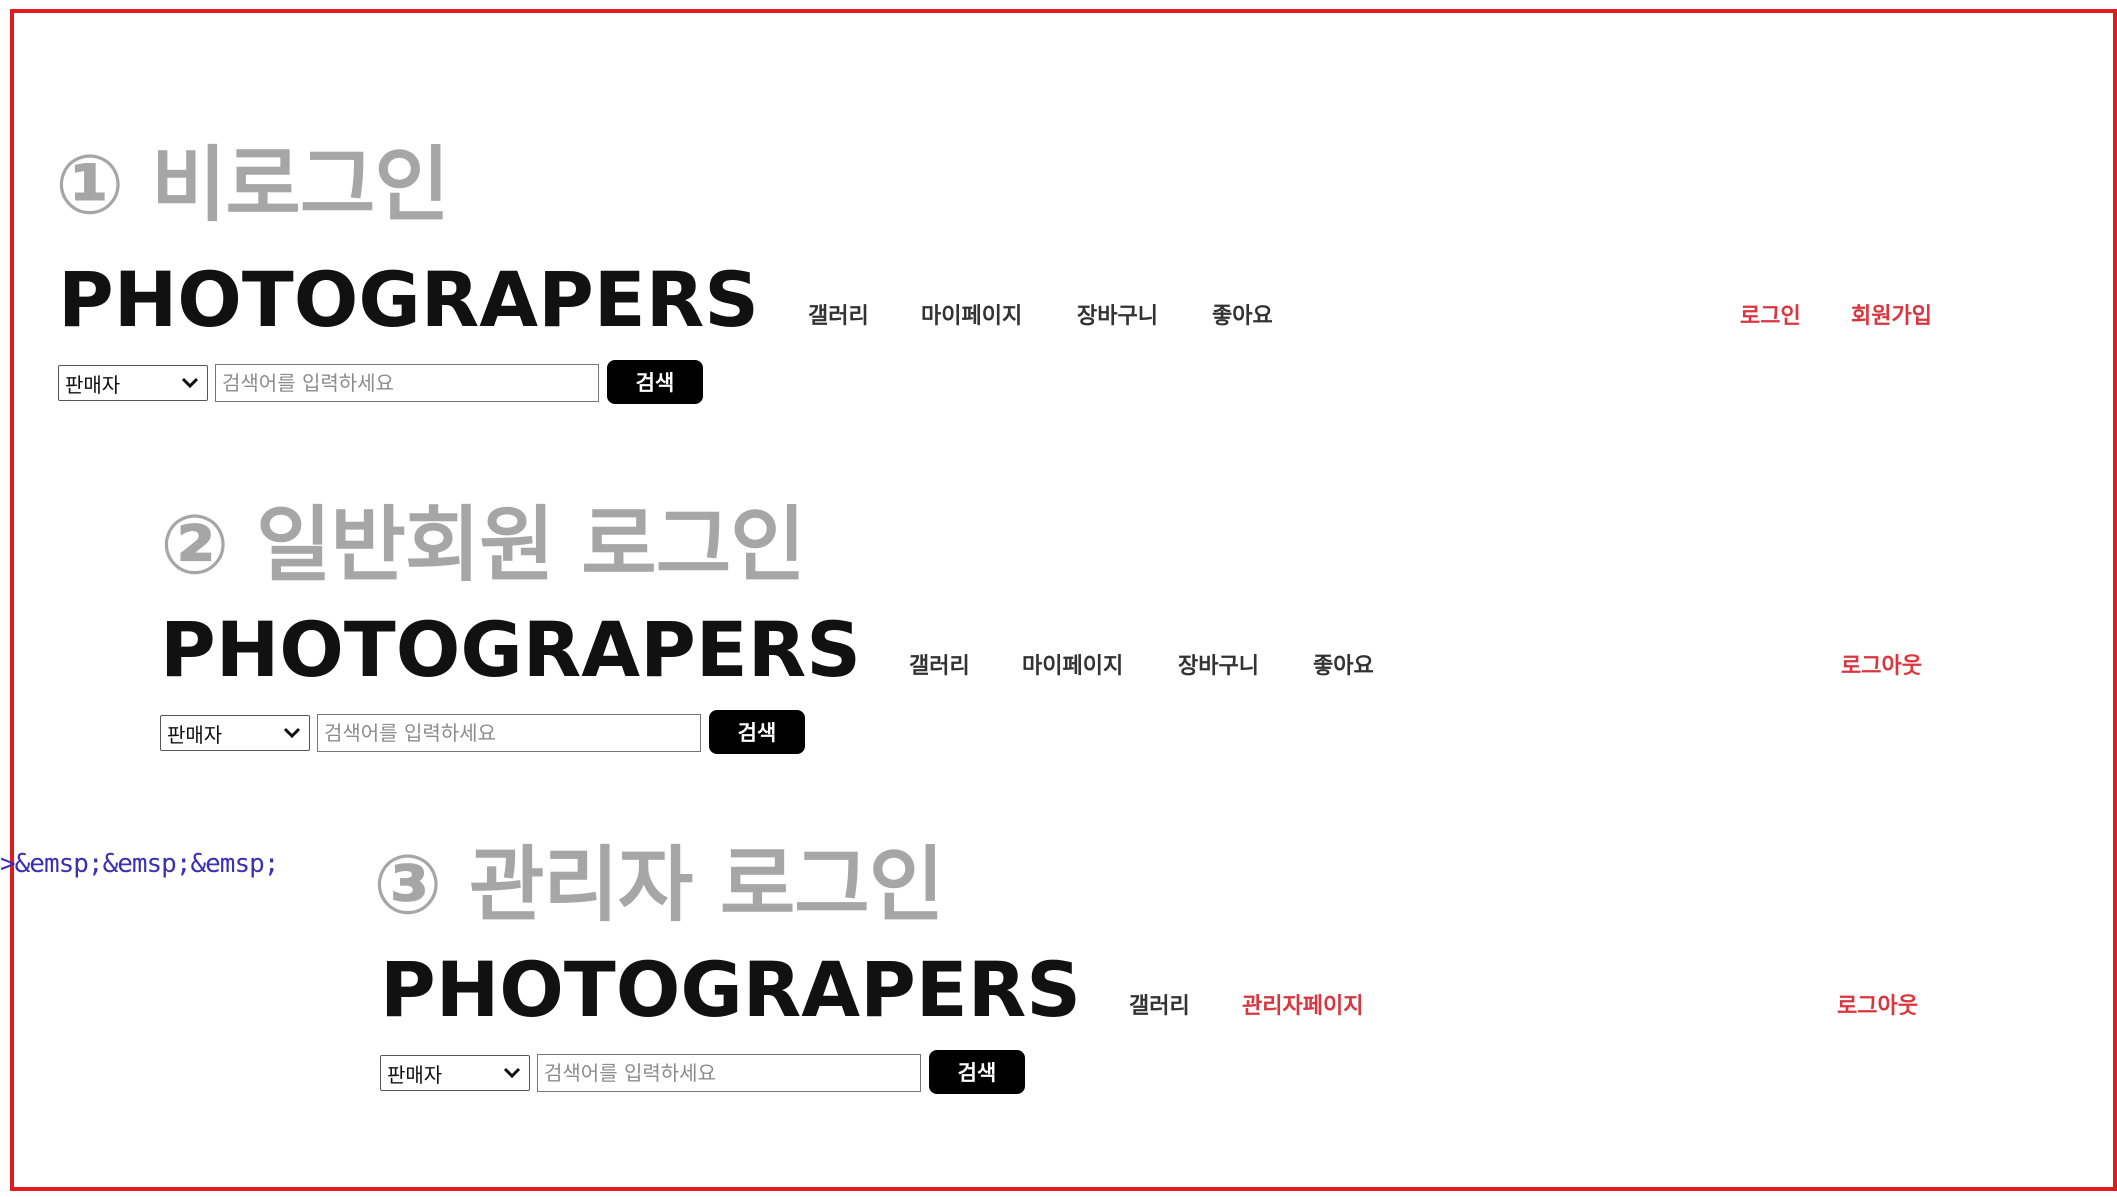  What do you see at coordinates (139, 864) in the screenshot?
I see `code-fragment: >&emsp;&emsp;&emsp;` at bounding box center [139, 864].